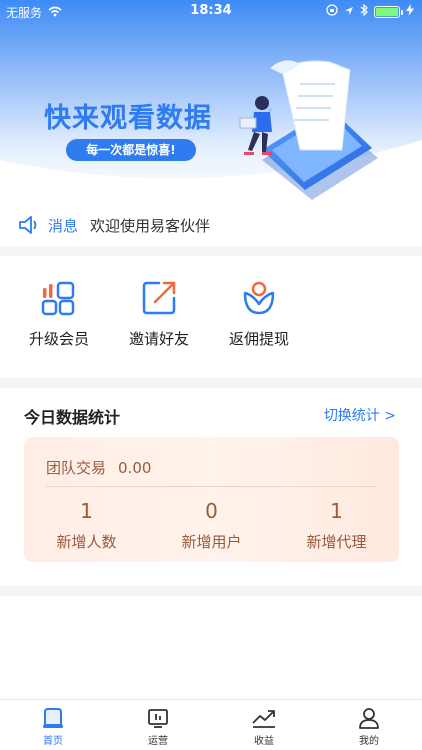  Describe the element at coordinates (53, 718) in the screenshot. I see `home-icon` at that location.